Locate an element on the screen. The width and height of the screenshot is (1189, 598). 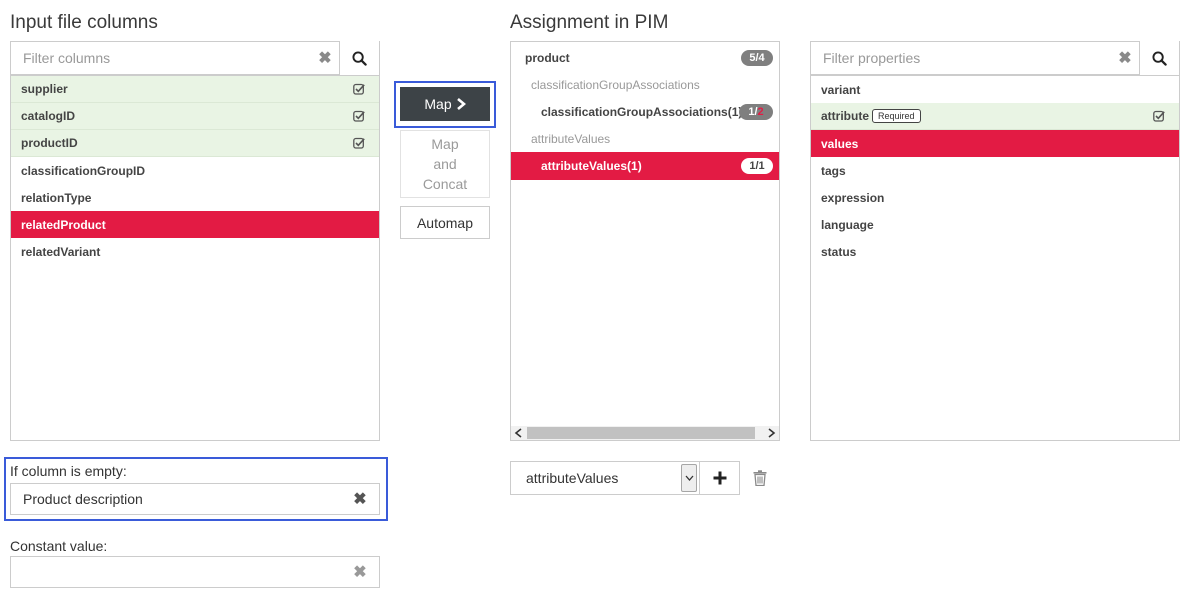
search-columns-button is located at coordinates (359, 58).